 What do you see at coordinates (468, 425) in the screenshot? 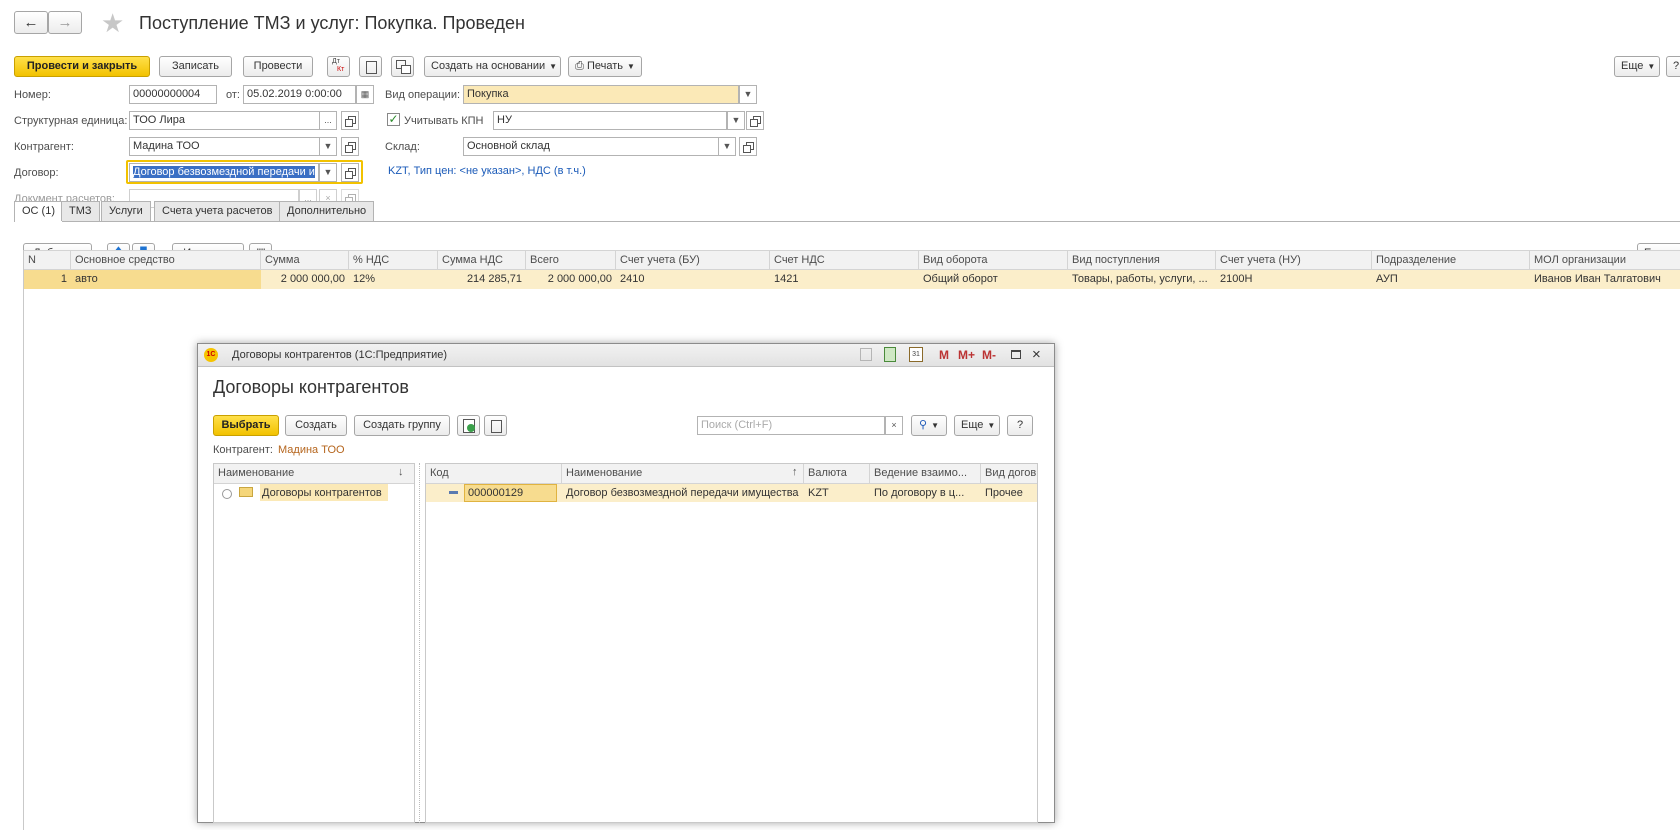
I see `copy-icon` at bounding box center [468, 425].